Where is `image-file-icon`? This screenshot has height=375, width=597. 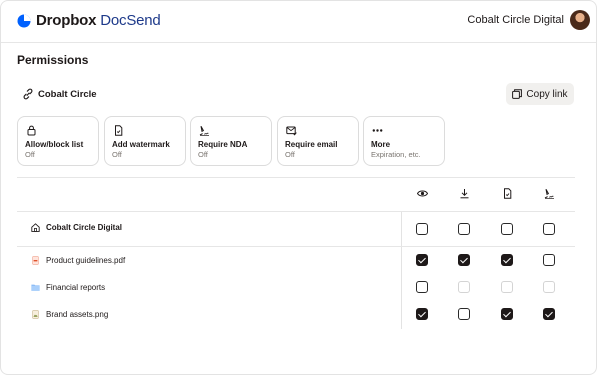
image-file-icon is located at coordinates (35, 314).